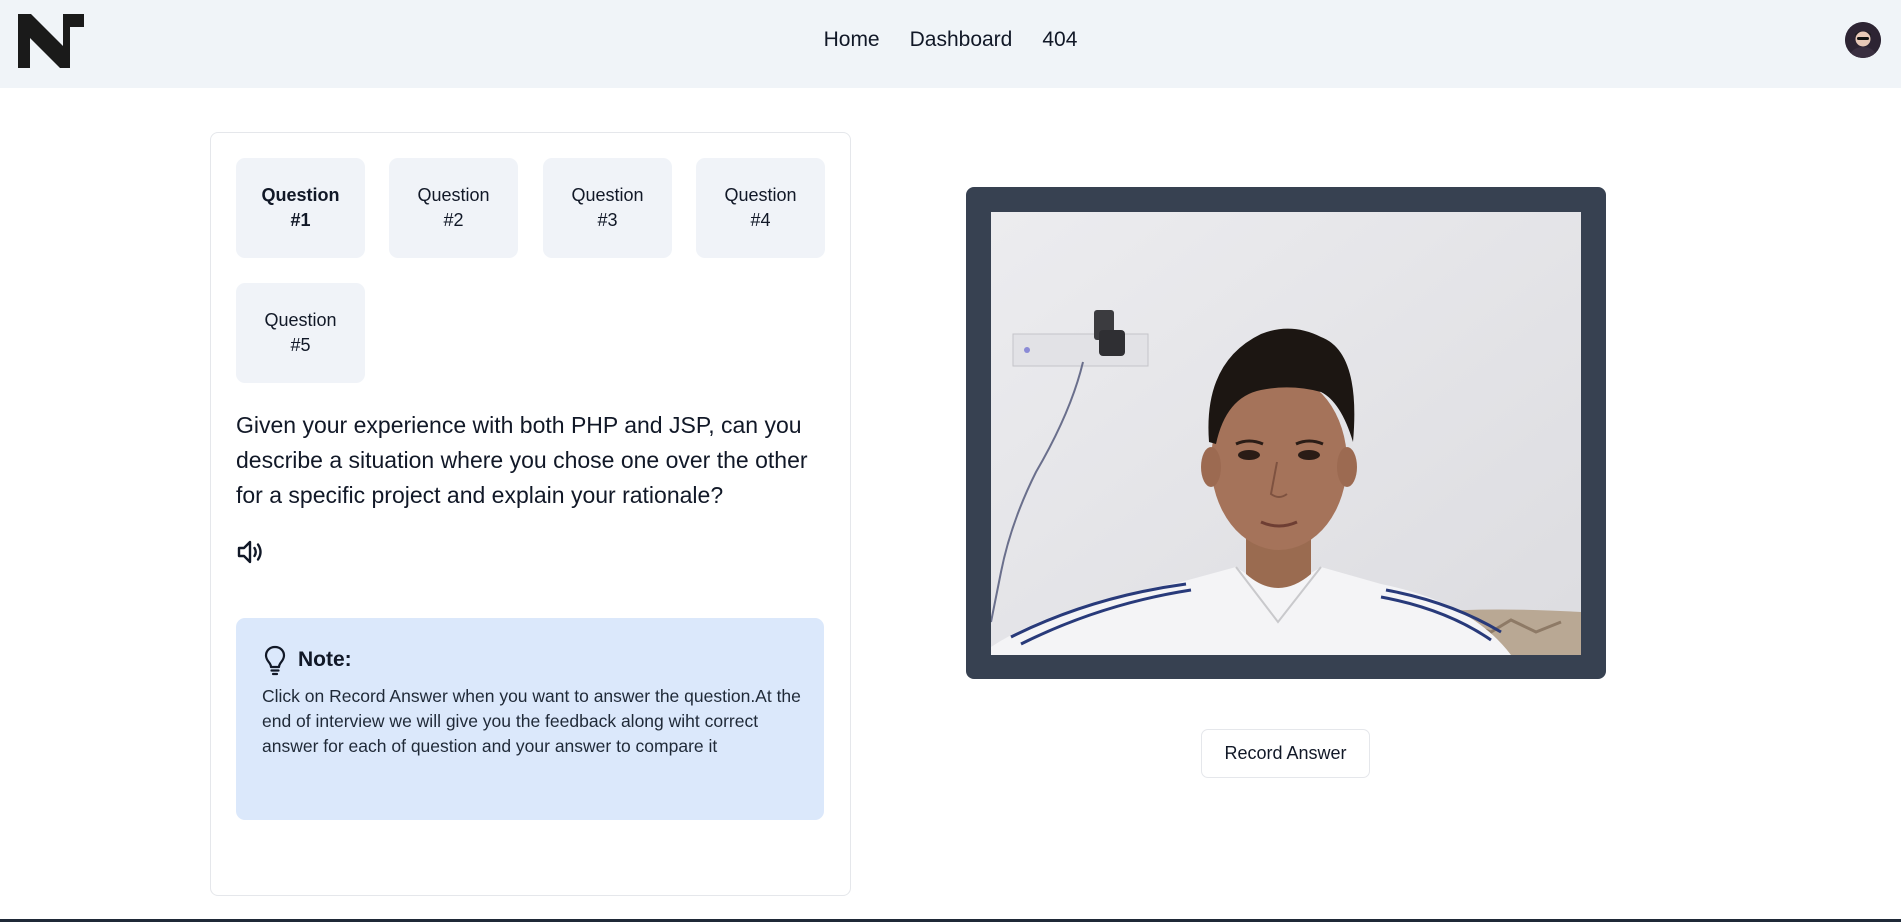  What do you see at coordinates (1285, 753) in the screenshot?
I see `record-answer-button: Record Answer` at bounding box center [1285, 753].